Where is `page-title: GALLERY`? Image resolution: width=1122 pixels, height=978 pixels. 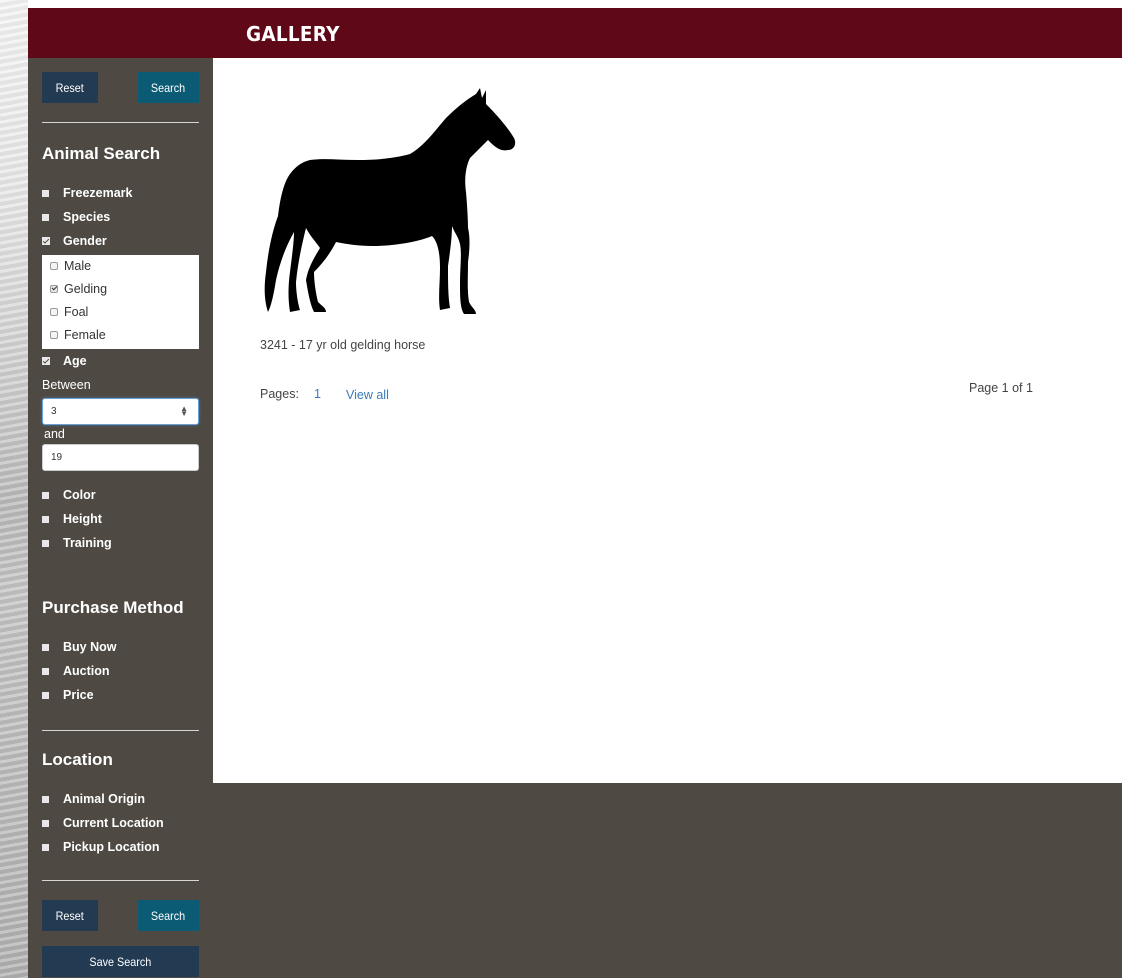
page-title: GALLERY is located at coordinates (293, 34).